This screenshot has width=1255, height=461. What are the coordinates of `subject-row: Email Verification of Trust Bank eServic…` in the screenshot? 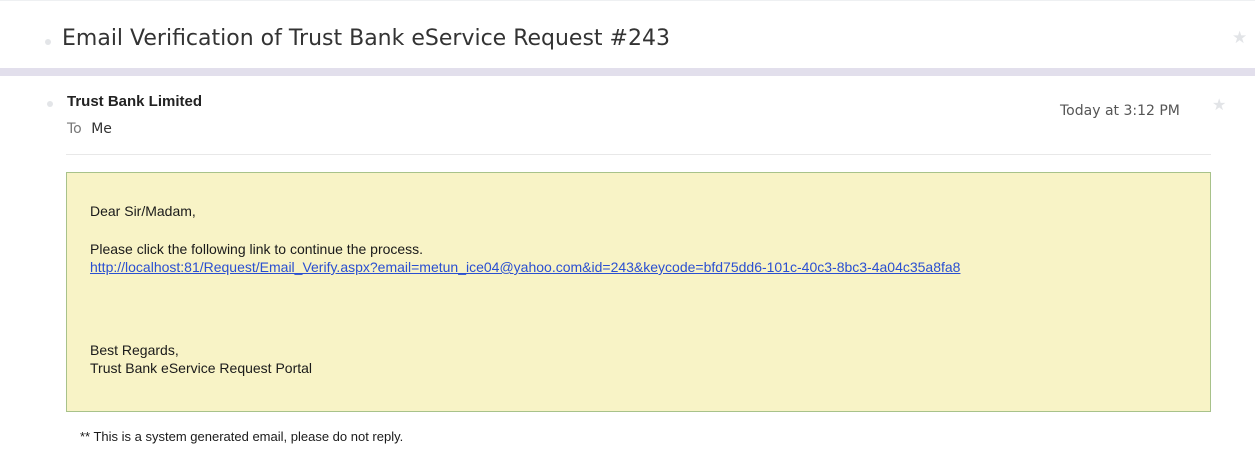 It's located at (627, 34).